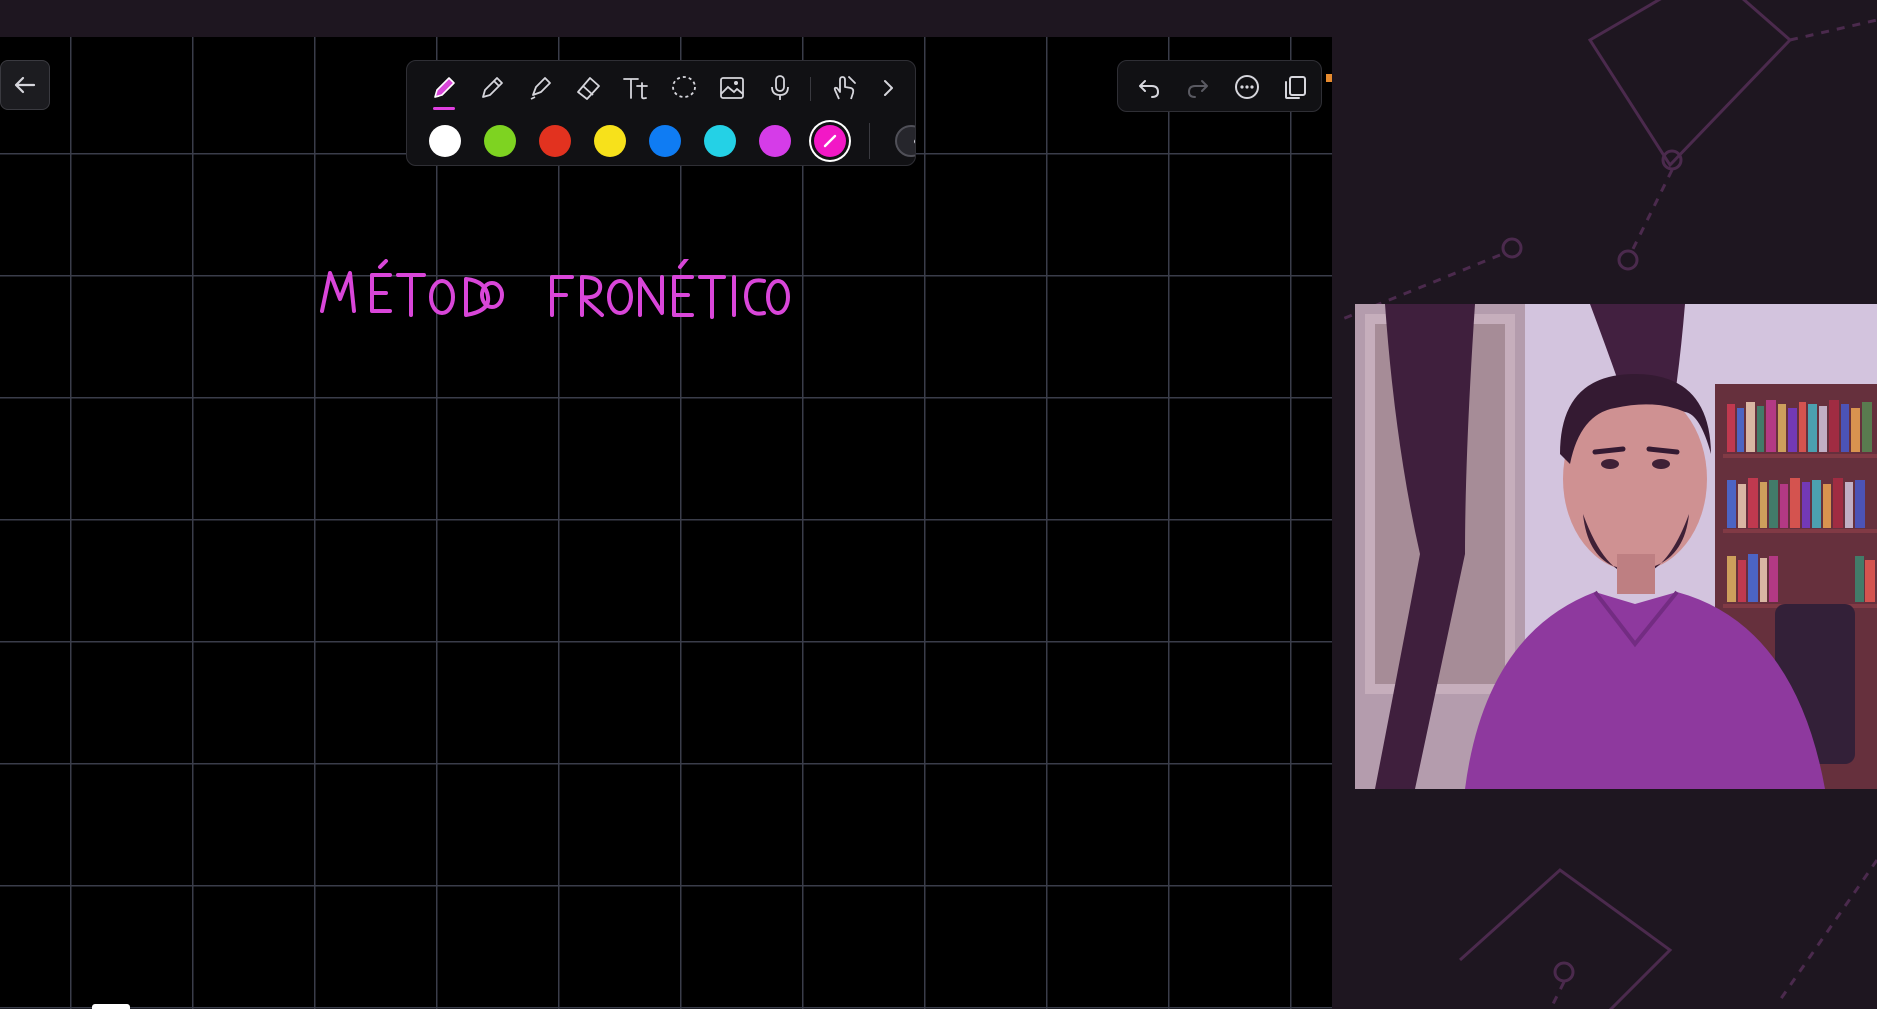 This screenshot has width=1877, height=1009. I want to click on drawing-toolbar: Tt, so click(661, 113).